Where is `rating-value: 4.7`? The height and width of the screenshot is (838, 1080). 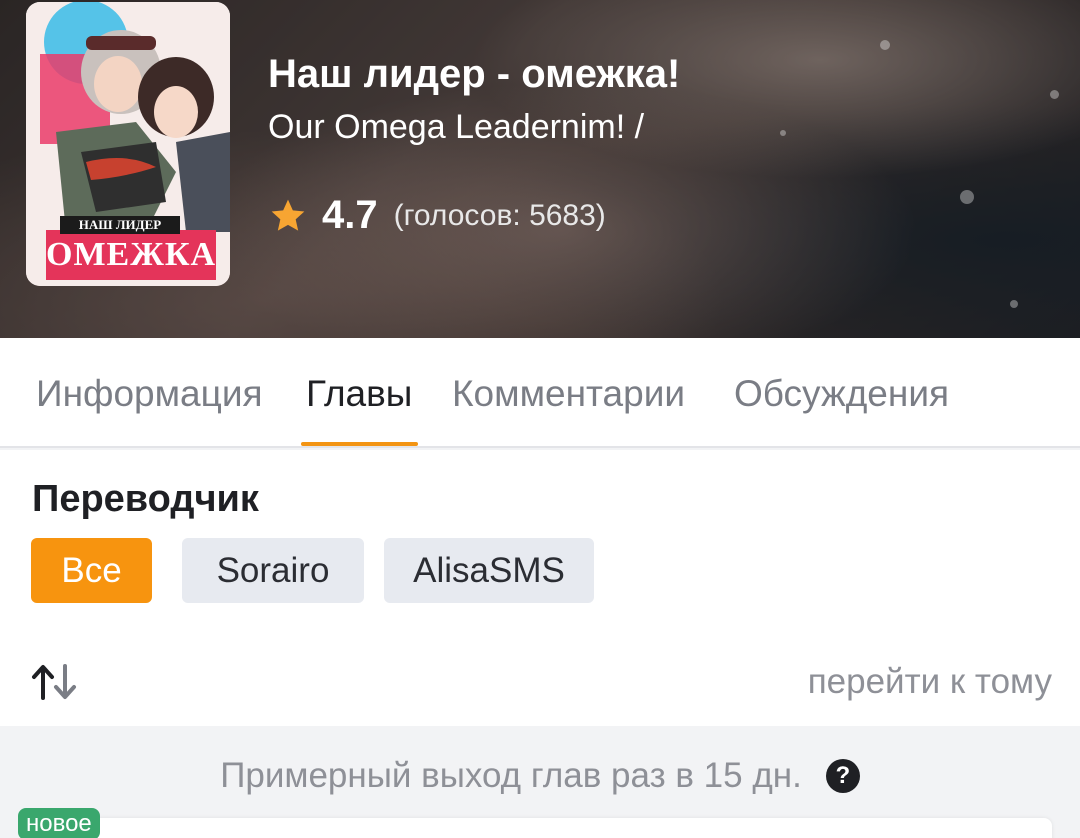
rating-value: 4.7 is located at coordinates (350, 215).